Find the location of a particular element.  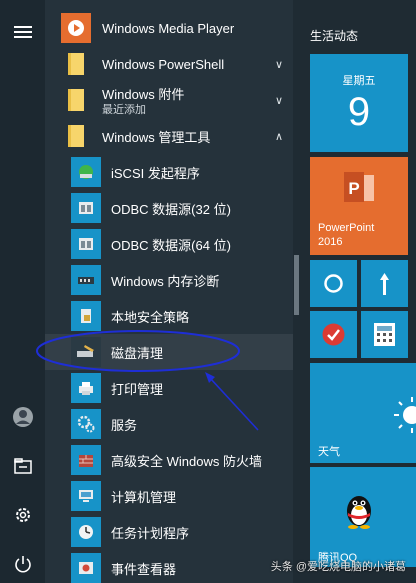

applist-scrollbar-thumb is located at coordinates (296, 285).